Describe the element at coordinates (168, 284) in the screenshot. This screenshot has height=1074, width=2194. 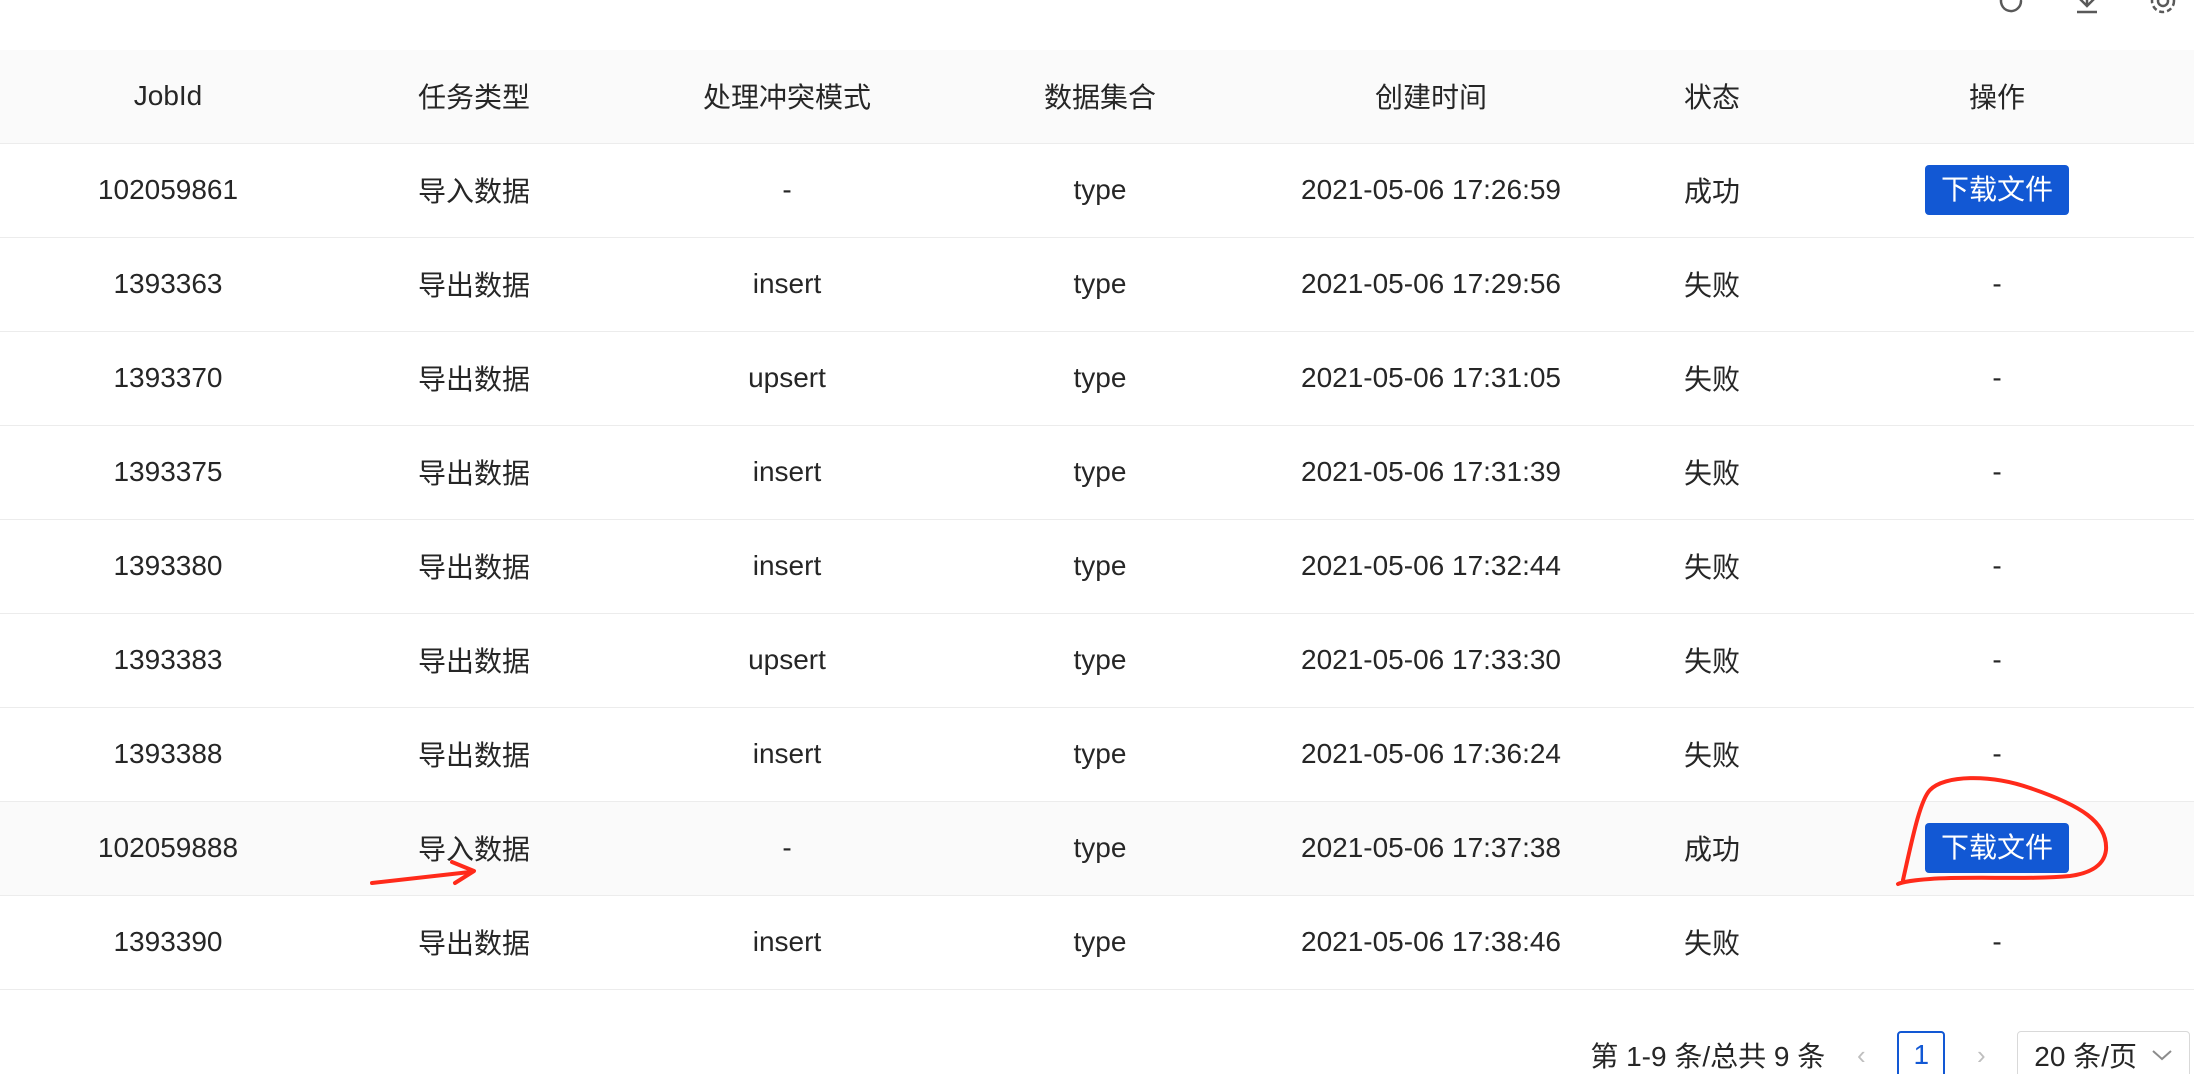
I see `cell-job-id: 1393363` at that location.